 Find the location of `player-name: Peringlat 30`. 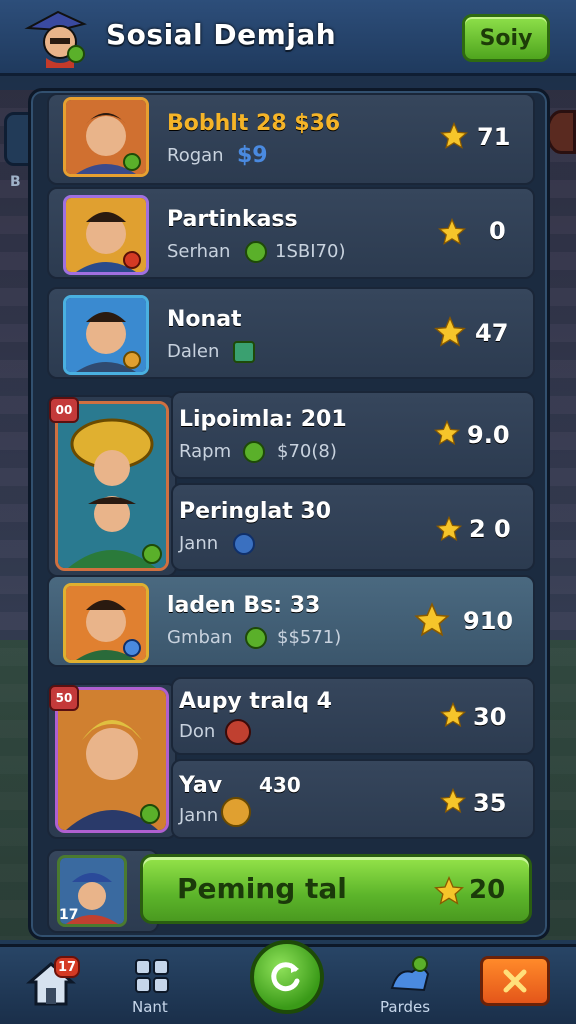

player-name: Peringlat 30 is located at coordinates (255, 511).